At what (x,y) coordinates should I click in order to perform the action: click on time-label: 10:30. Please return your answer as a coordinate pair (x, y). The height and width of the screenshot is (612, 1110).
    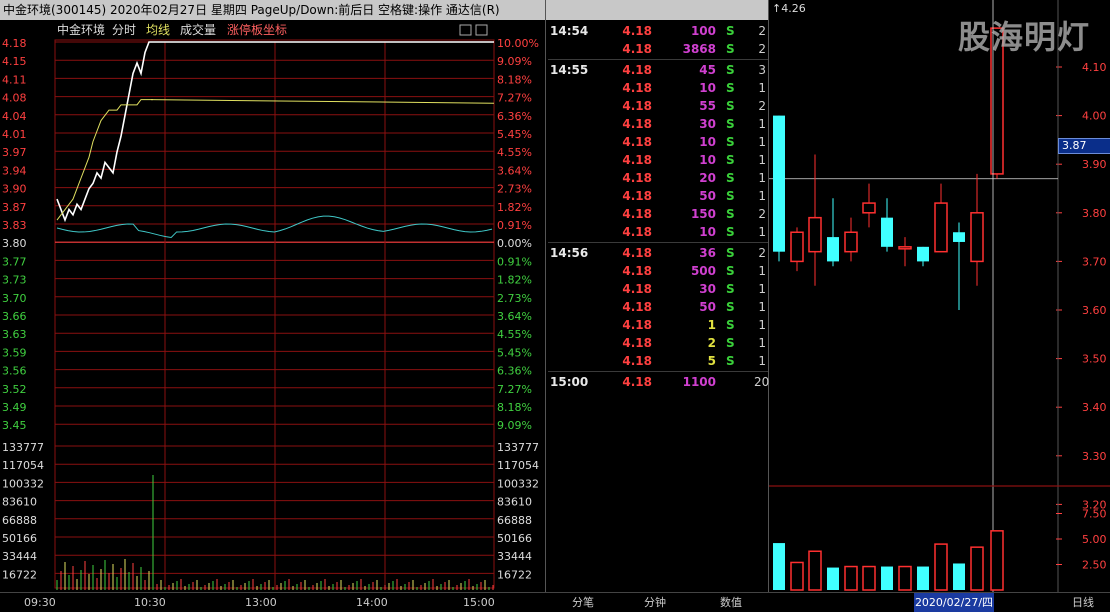
    Looking at the image, I should click on (150, 602).